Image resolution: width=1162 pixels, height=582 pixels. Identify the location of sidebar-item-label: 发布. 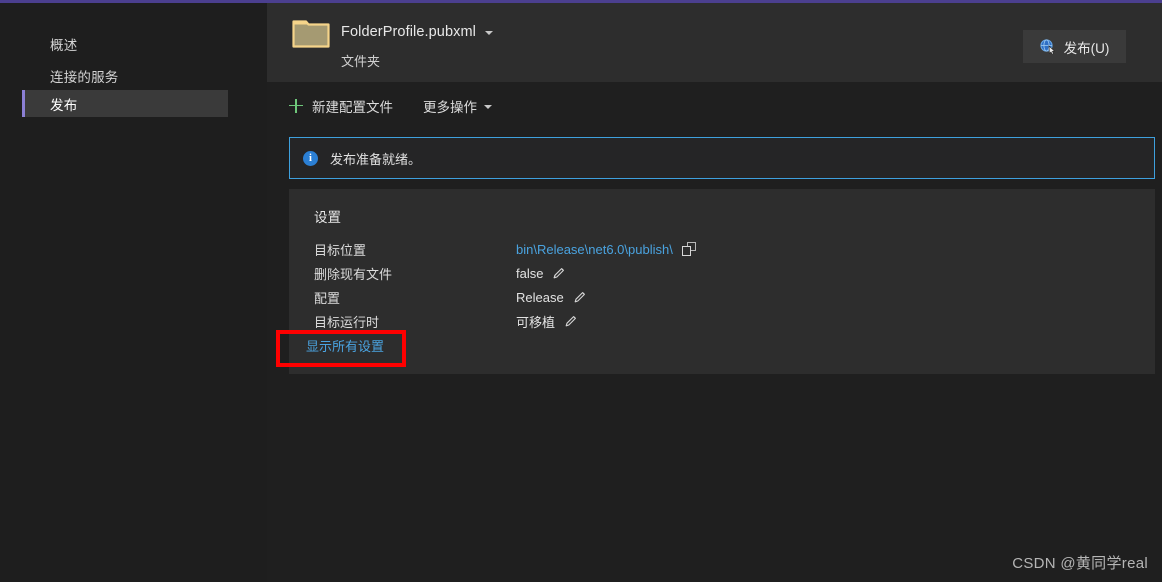
(64, 105).